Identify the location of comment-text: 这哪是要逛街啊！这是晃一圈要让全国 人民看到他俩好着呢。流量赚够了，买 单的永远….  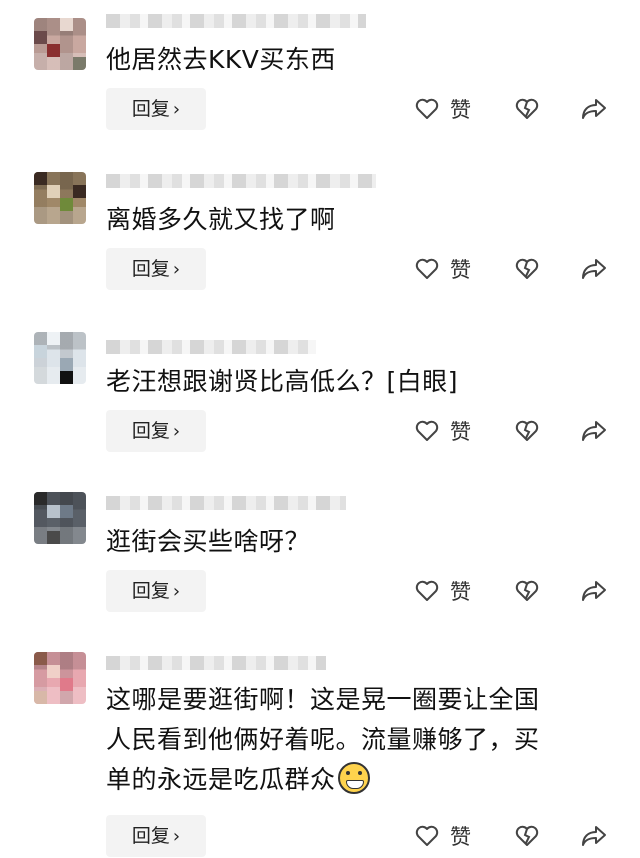
(323, 739).